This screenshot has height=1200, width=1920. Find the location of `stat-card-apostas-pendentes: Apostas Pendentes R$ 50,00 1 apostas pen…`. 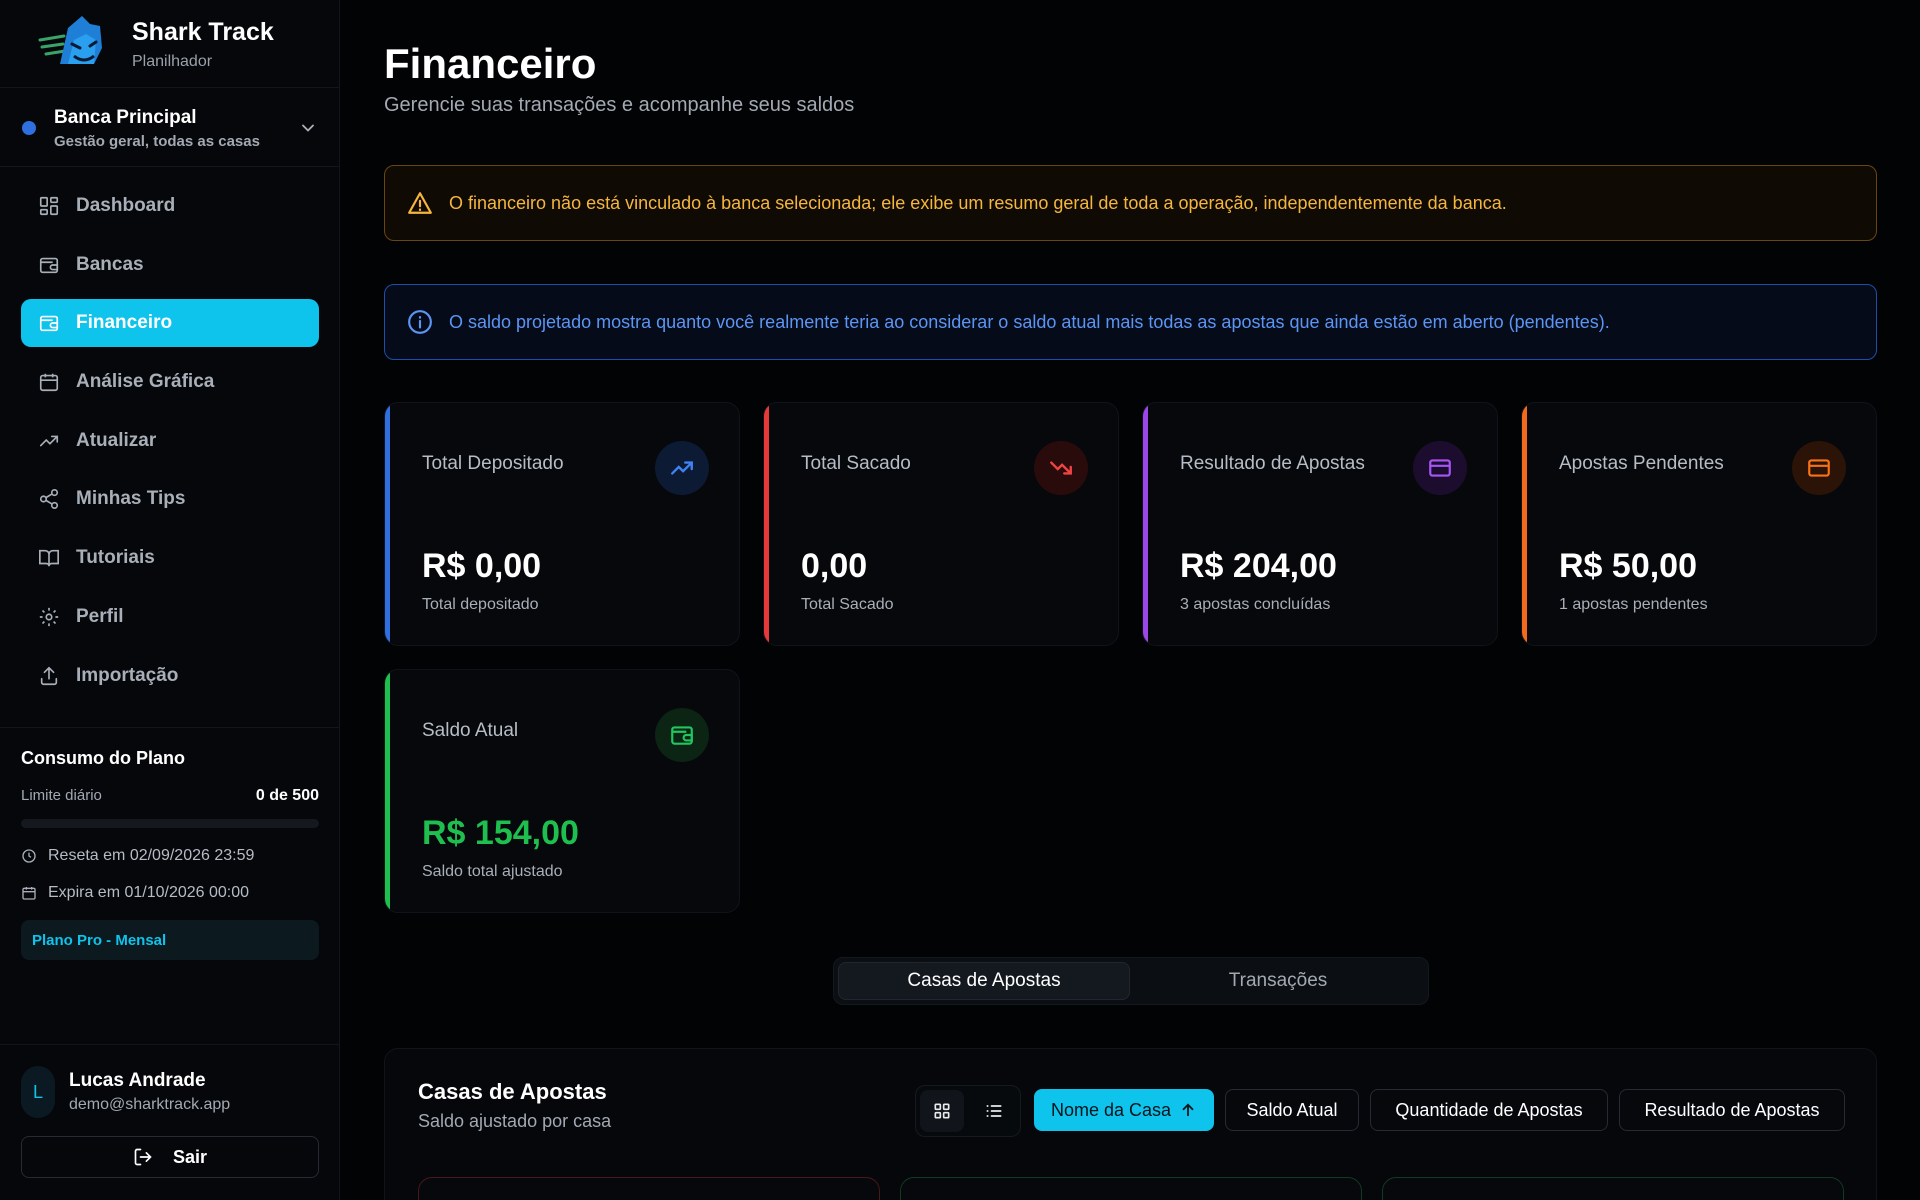

stat-card-apostas-pendentes: Apostas Pendentes R$ 50,00 1 apostas pen… is located at coordinates (1699, 524).